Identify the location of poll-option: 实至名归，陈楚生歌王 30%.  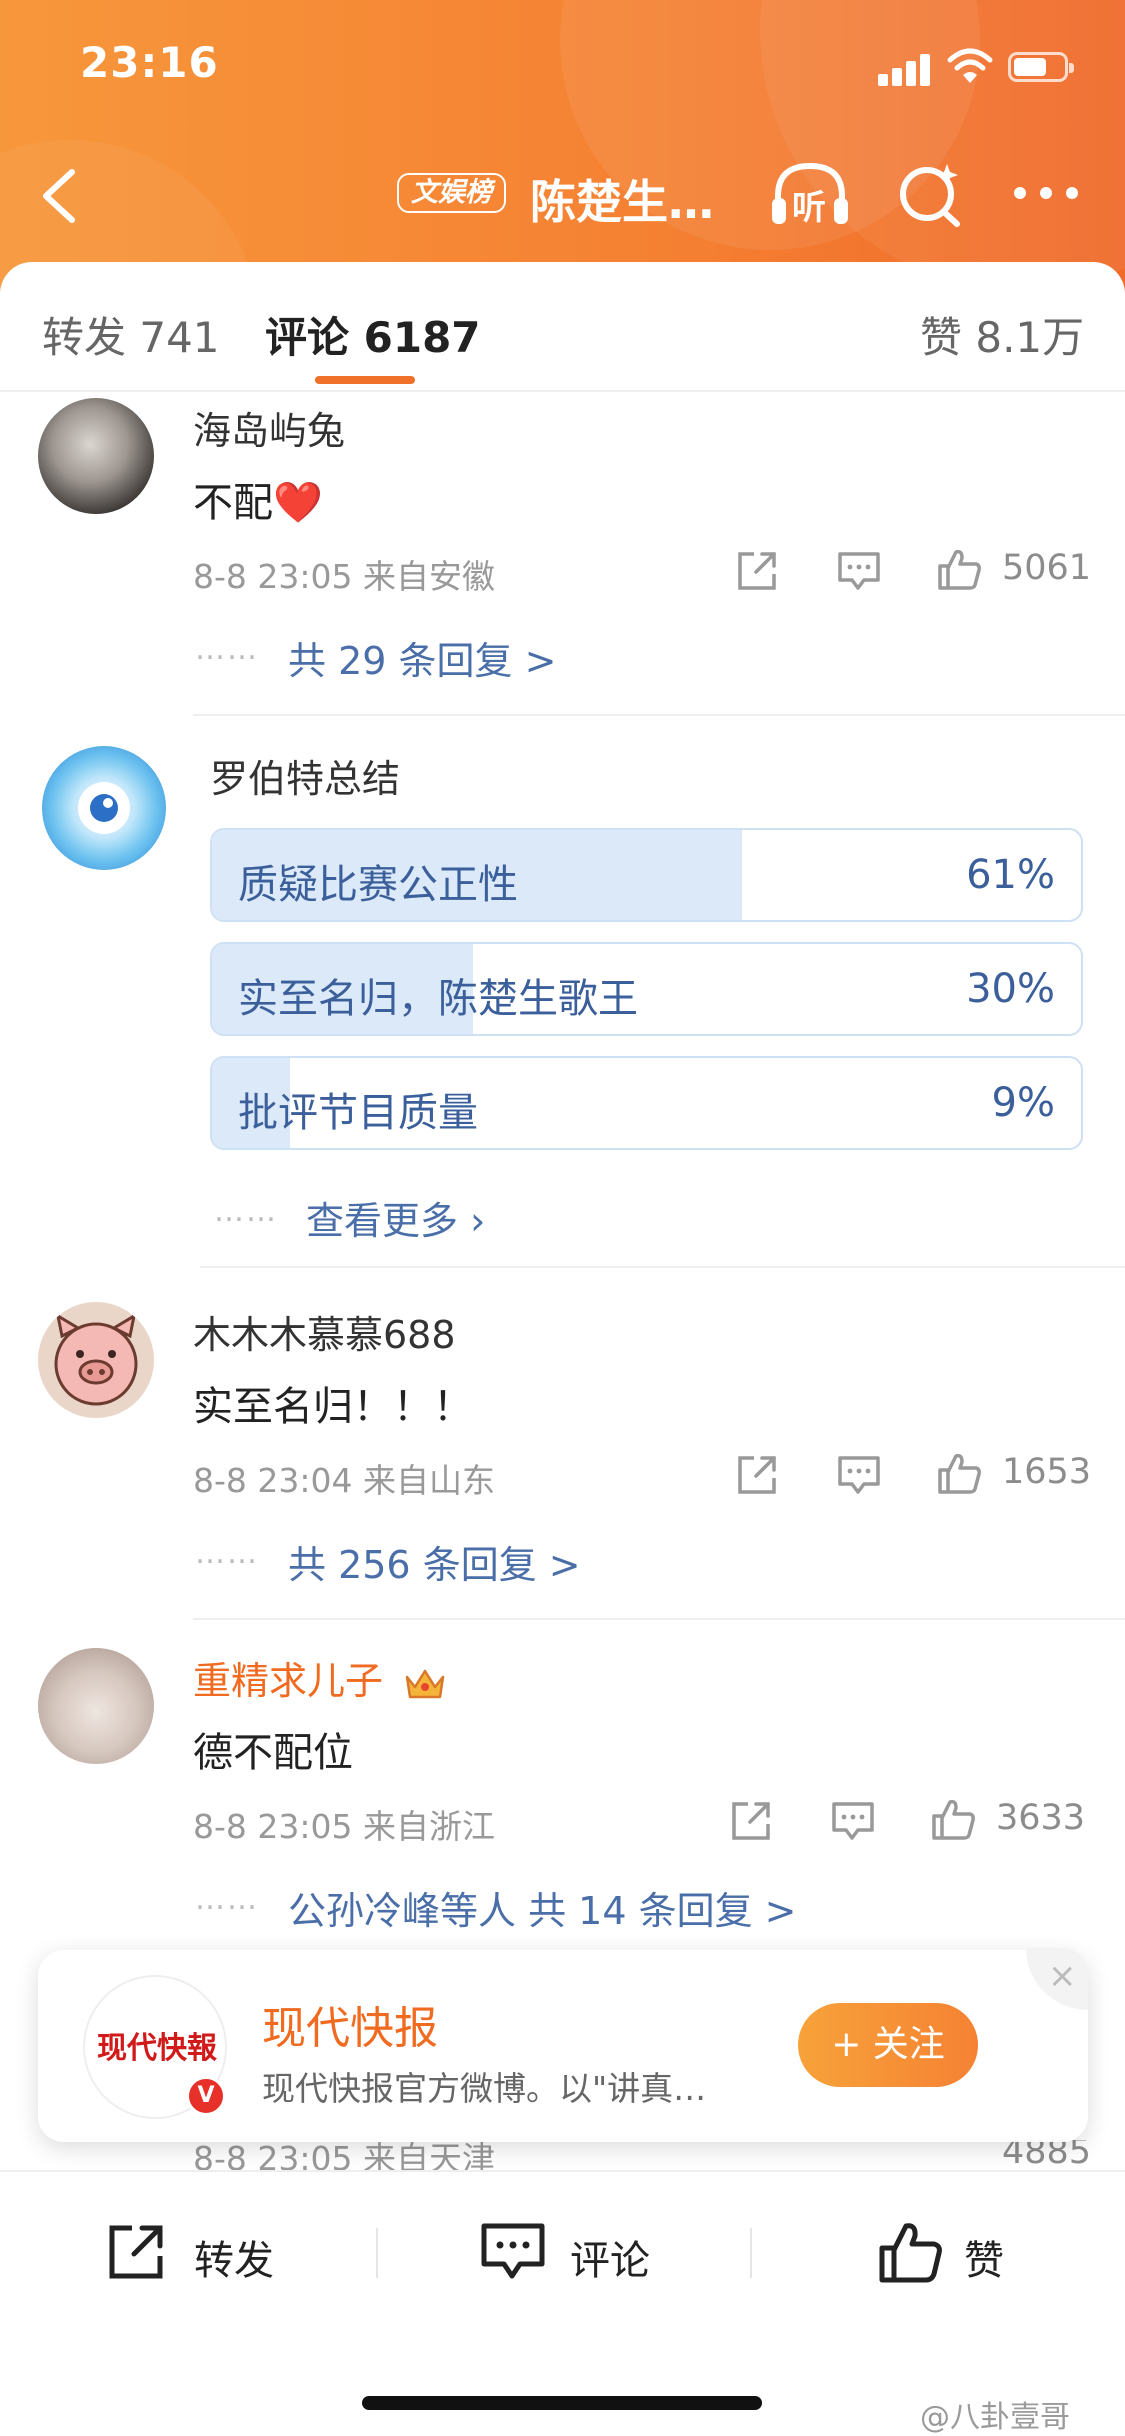
(646, 989).